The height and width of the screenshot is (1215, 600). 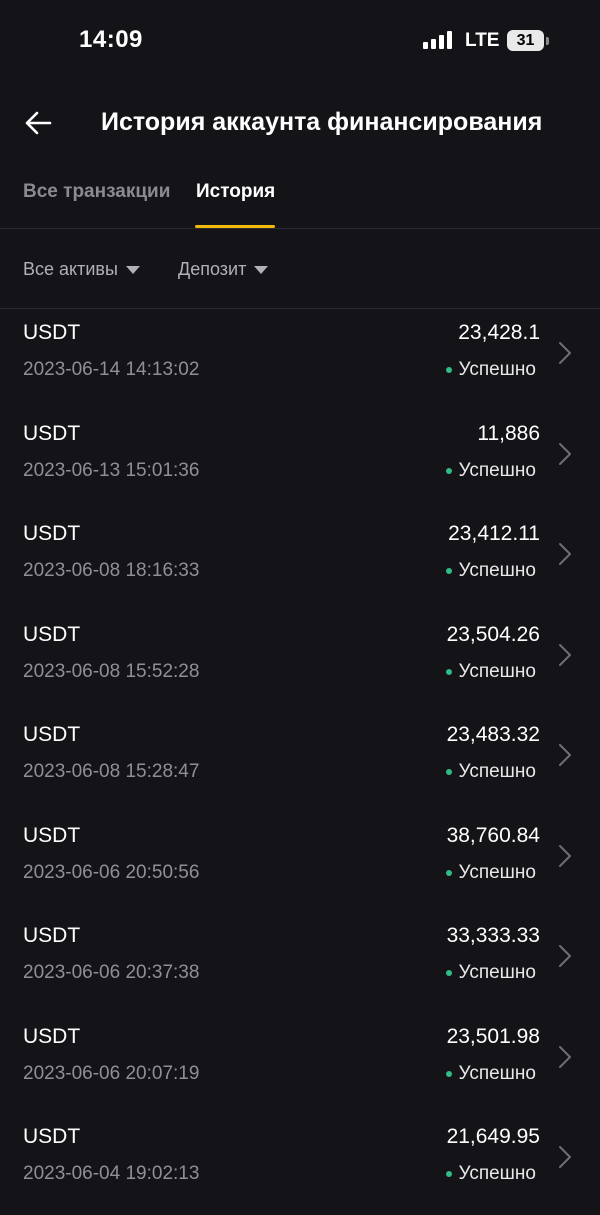 I want to click on transaction-amount: 23,504.26, so click(x=493, y=634).